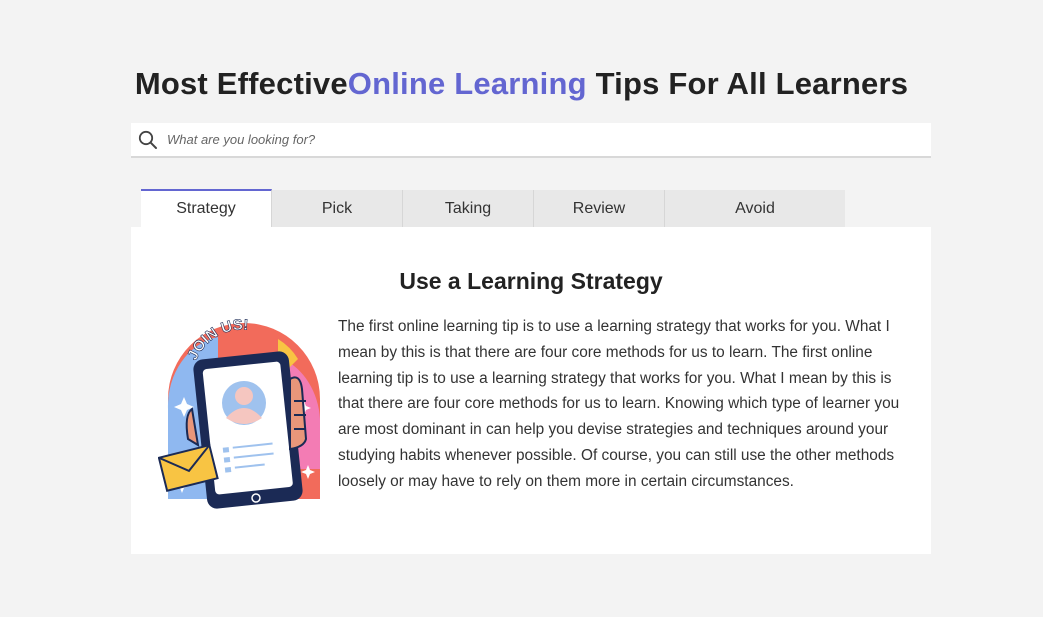 Image resolution: width=1043 pixels, height=617 pixels. Describe the element at coordinates (755, 208) in the screenshot. I see `tab-avoid: Avoid` at that location.